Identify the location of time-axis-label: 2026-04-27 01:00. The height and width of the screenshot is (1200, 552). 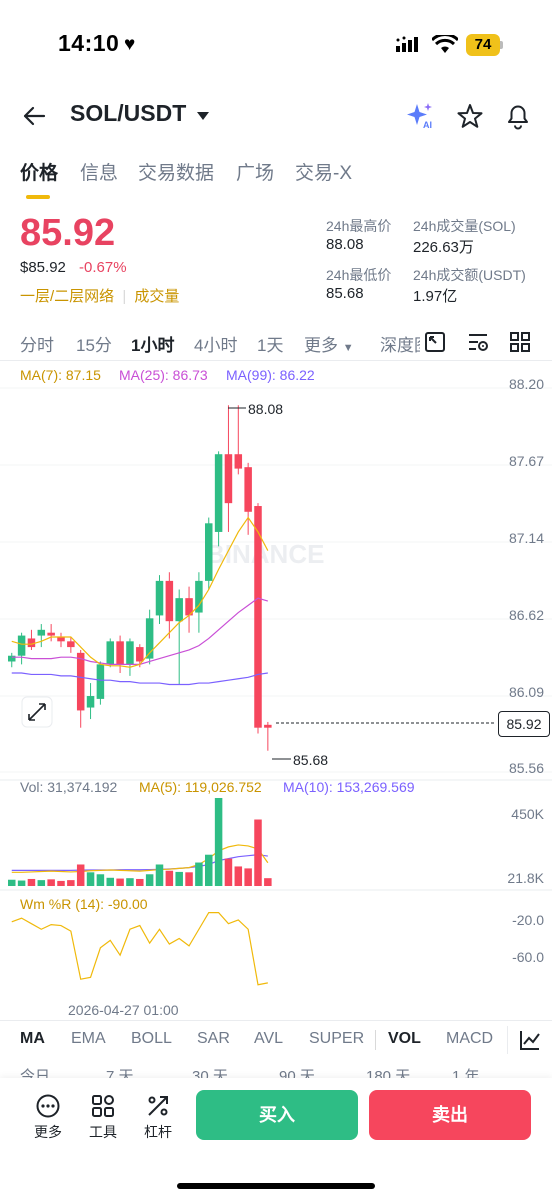
(123, 1010).